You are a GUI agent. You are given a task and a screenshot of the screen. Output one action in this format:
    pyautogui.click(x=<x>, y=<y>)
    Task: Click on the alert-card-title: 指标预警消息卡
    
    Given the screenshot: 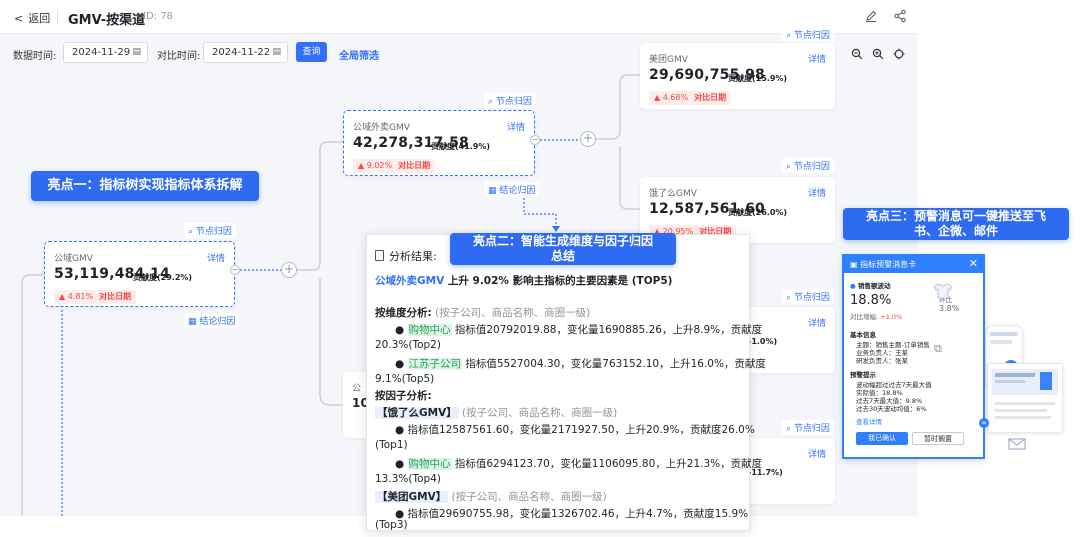 What is the action you would take?
    pyautogui.click(x=888, y=264)
    